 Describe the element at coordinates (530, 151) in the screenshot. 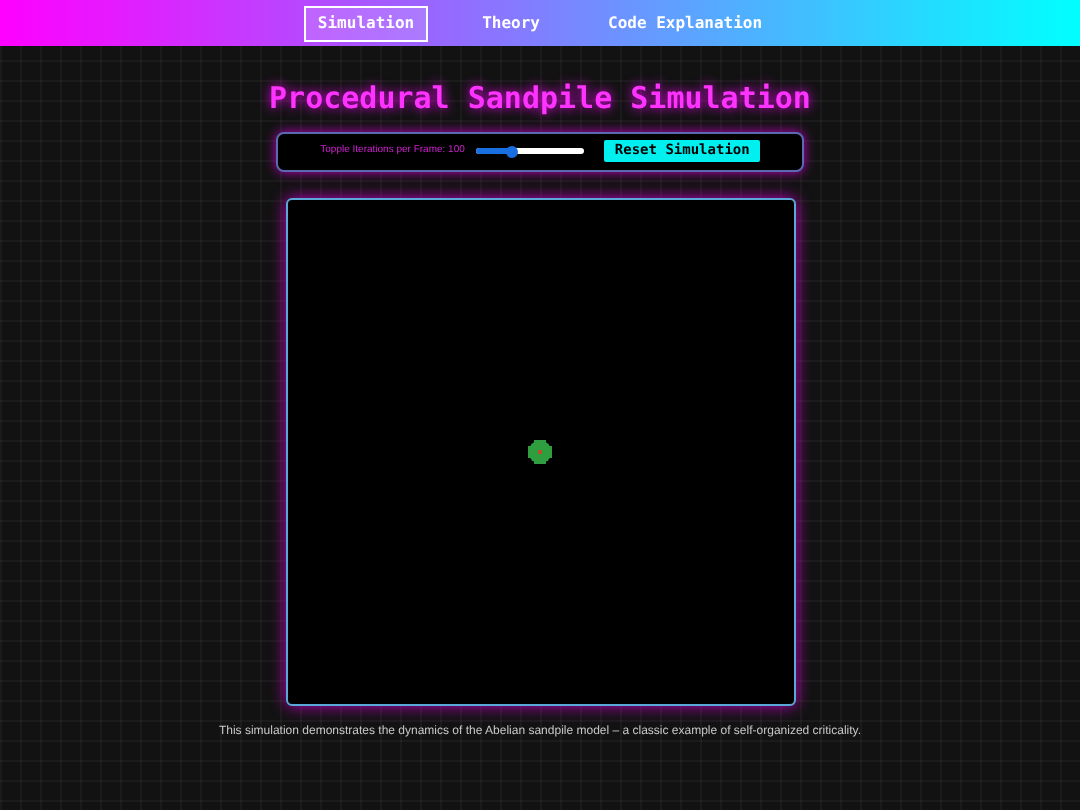

I see `iterations-slider` at that location.